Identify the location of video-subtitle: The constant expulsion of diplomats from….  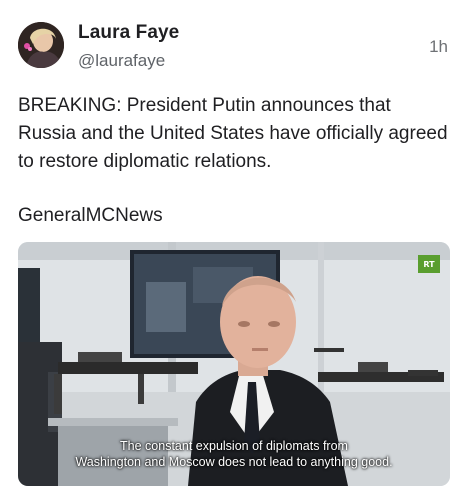
(234, 454).